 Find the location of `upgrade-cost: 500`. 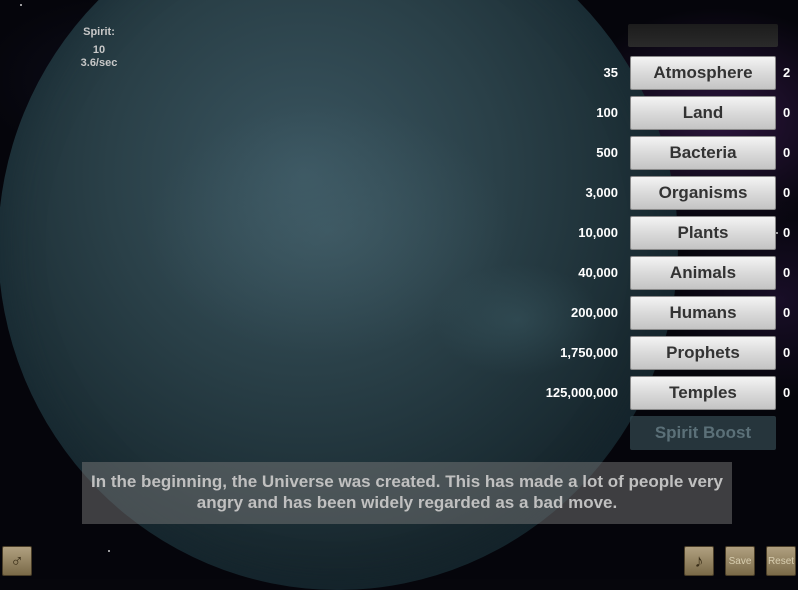

upgrade-cost: 500 is located at coordinates (607, 152).